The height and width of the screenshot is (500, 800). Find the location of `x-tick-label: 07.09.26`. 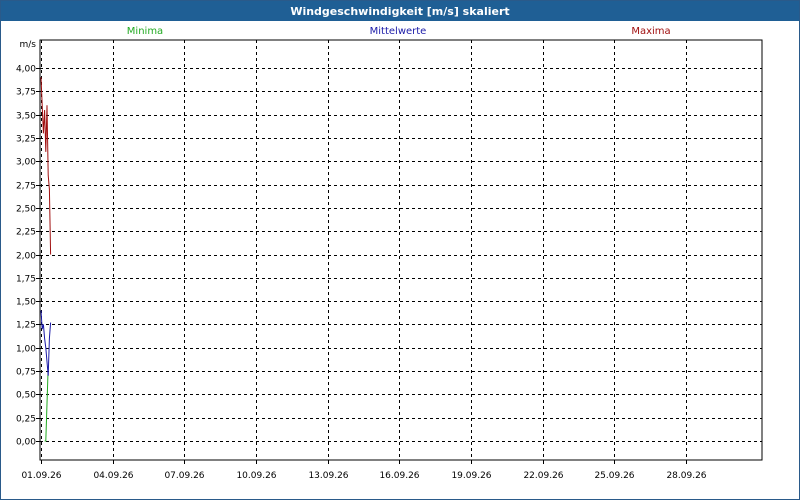

x-tick-label: 07.09.26 is located at coordinates (184, 476).